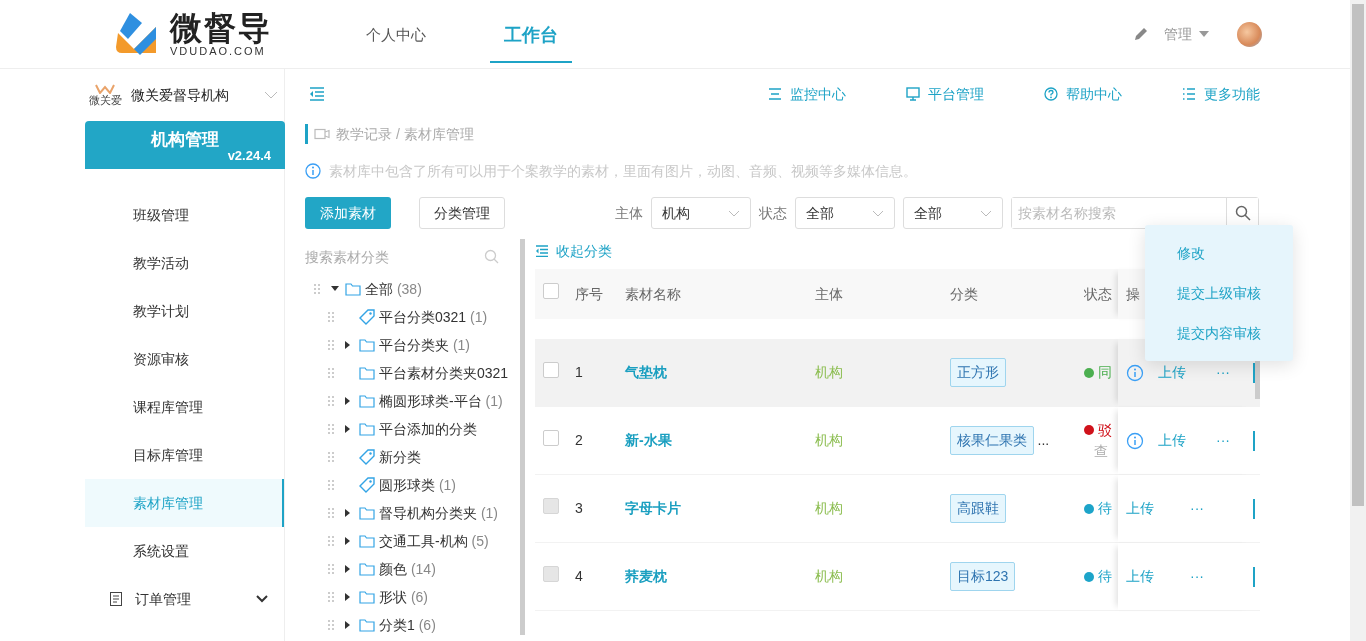  Describe the element at coordinates (444, 373) in the screenshot. I see `tree-node: 平台素材分类夹0321` at that location.